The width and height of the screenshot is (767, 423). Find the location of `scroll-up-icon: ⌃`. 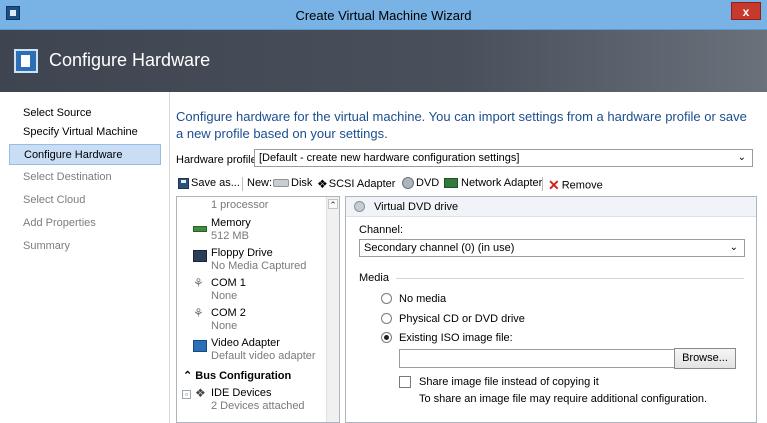

scroll-up-icon: ⌃ is located at coordinates (333, 204).